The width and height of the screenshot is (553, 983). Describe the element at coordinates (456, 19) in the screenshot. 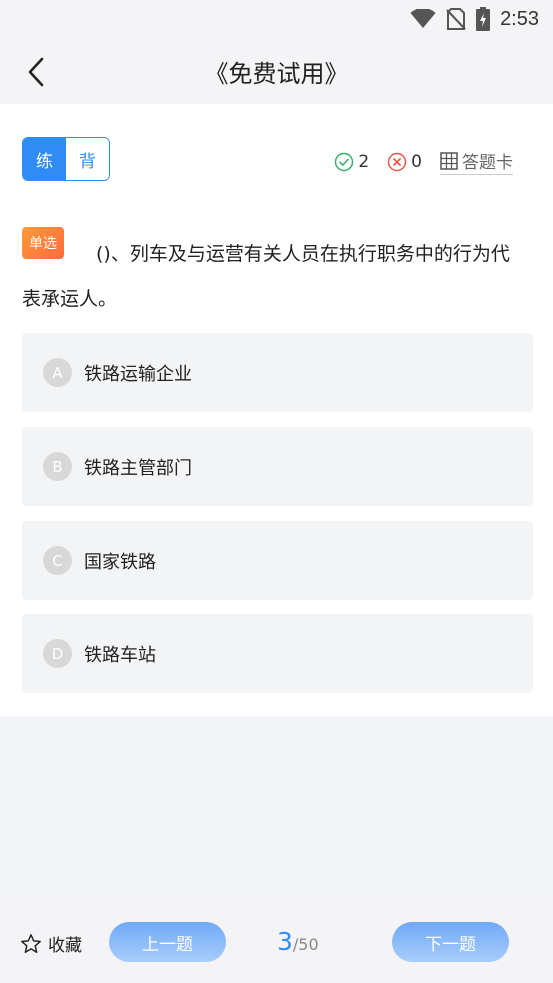

I see `no-sim-icon` at that location.